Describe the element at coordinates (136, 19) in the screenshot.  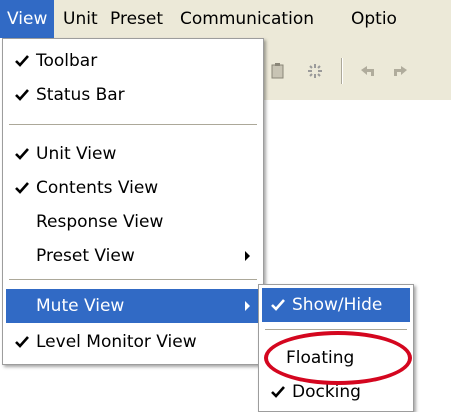
I see `menu-preset: Preset` at that location.